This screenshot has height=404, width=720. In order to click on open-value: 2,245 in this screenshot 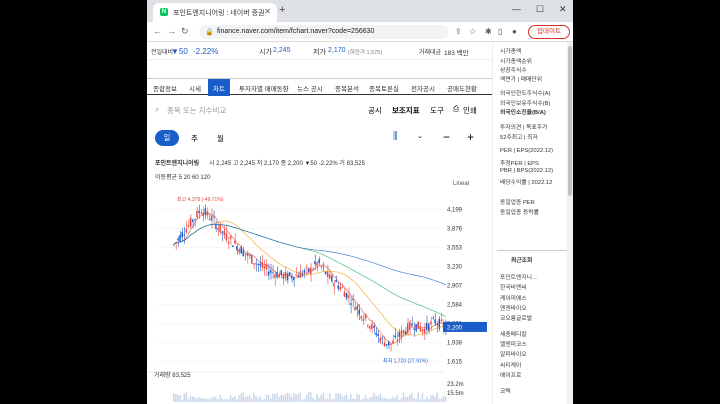, I will do `click(282, 50)`.